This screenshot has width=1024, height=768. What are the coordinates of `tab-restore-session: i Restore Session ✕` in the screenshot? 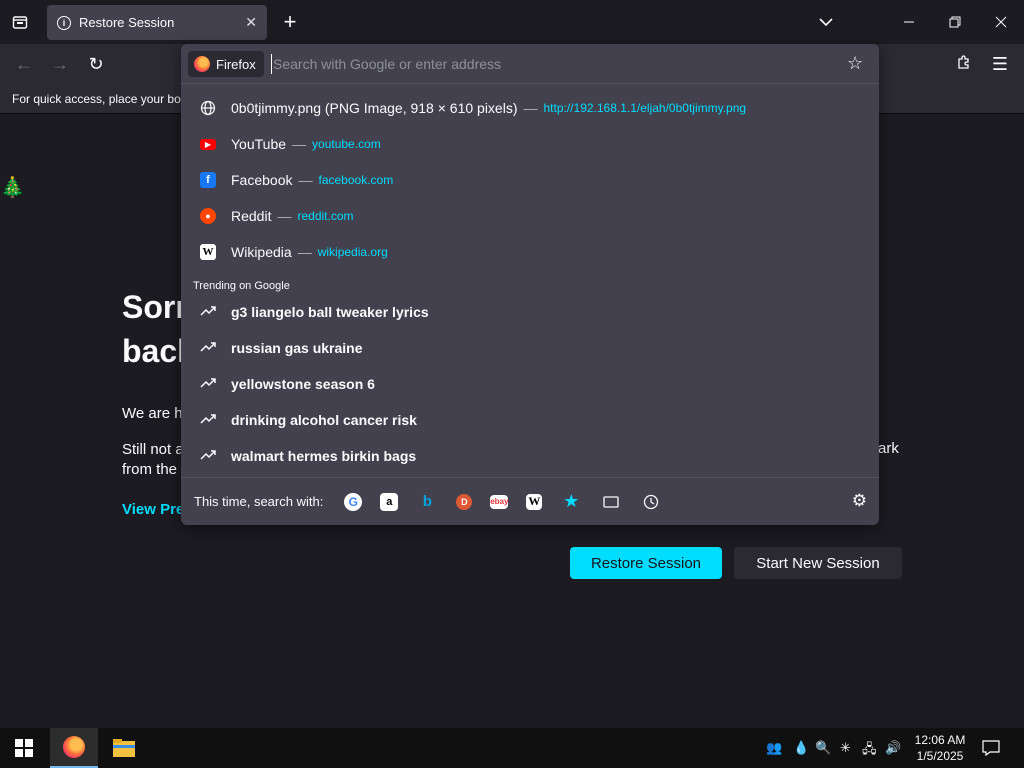 It's located at (157, 22).